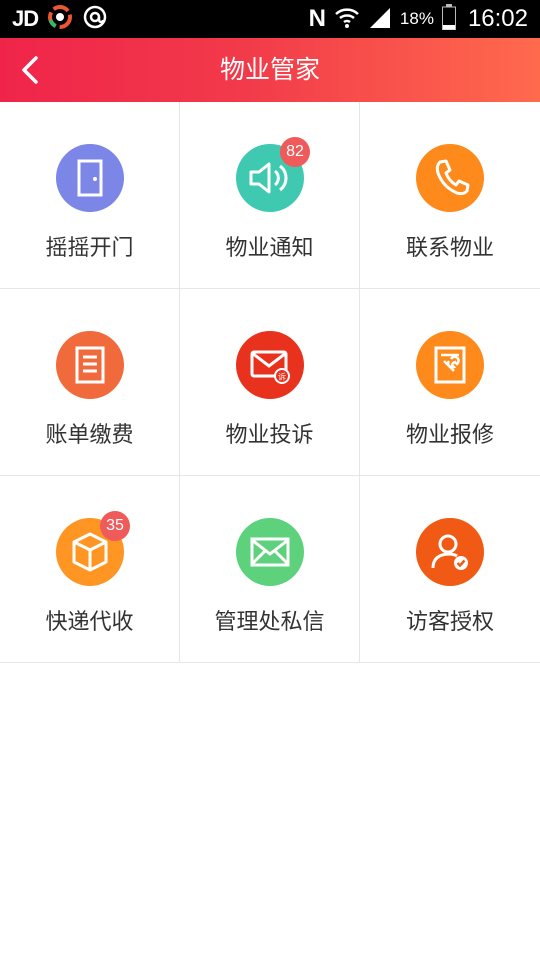 This screenshot has width=540, height=960. What do you see at coordinates (269, 622) in the screenshot?
I see `grid-item-label: 管理处私信` at bounding box center [269, 622].